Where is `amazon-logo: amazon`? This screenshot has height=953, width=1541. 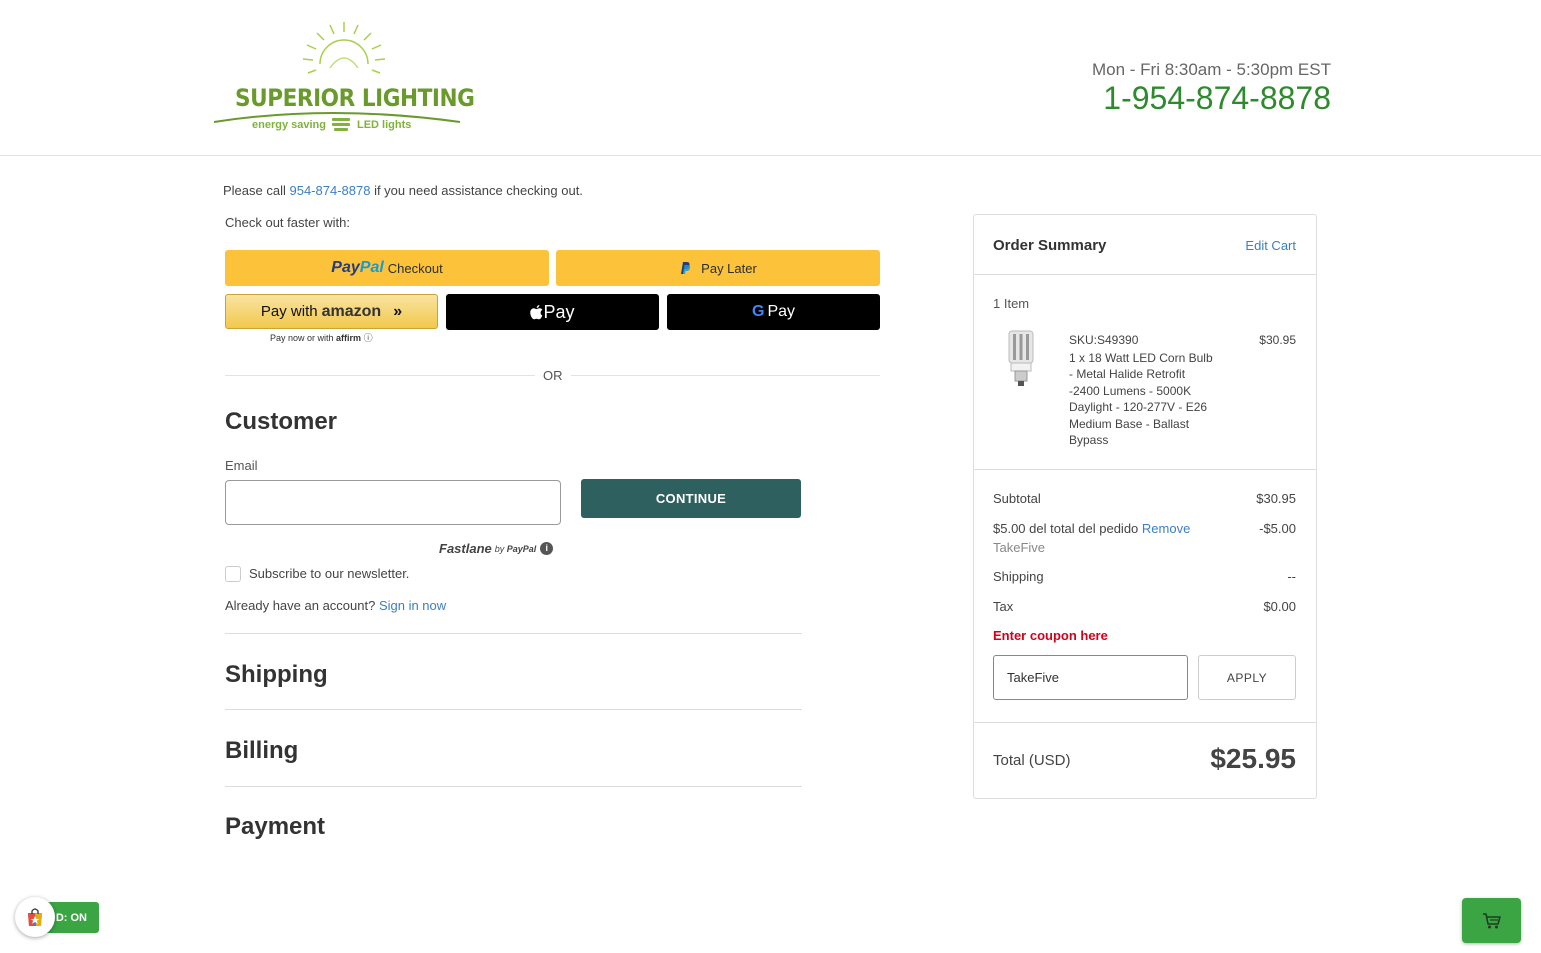 amazon-logo: amazon is located at coordinates (351, 311).